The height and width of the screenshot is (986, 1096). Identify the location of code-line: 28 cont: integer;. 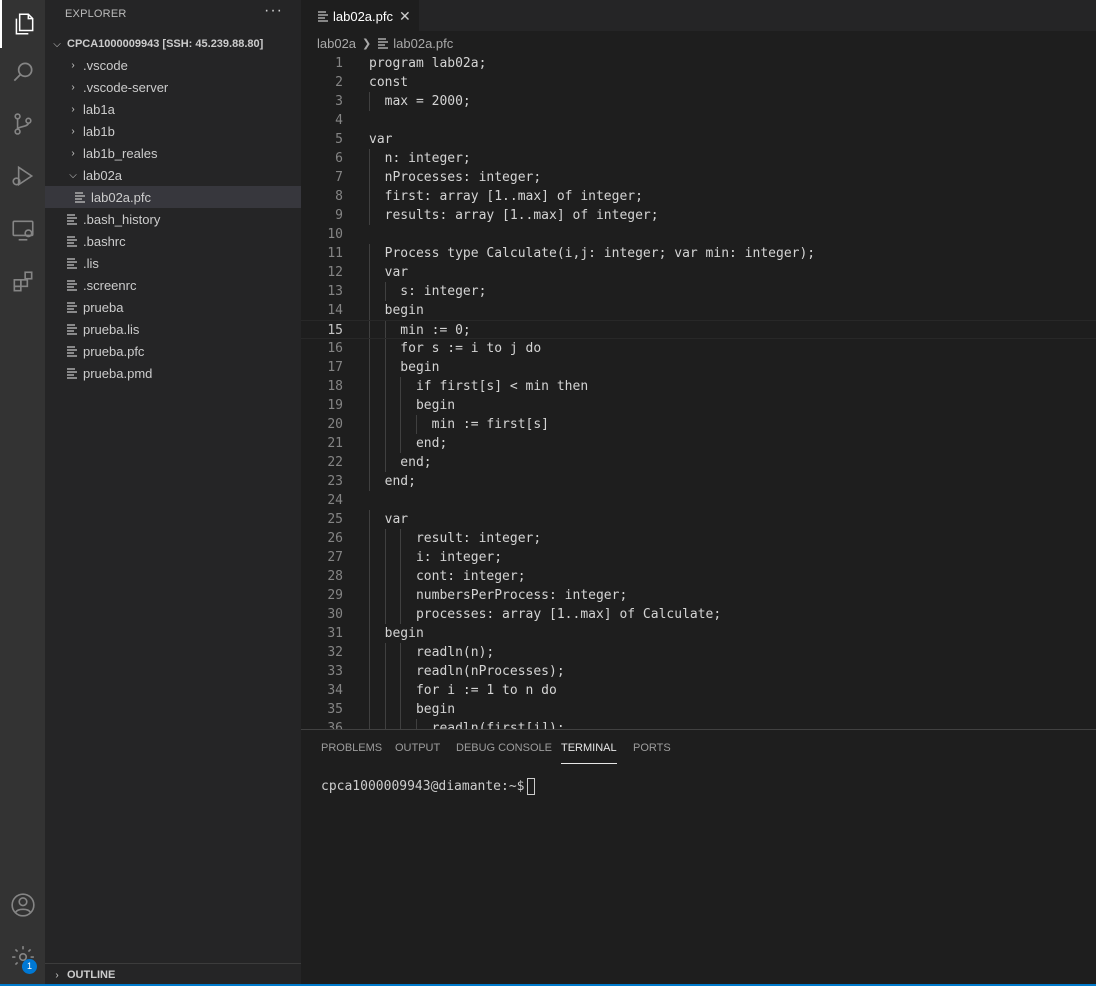
(698, 576).